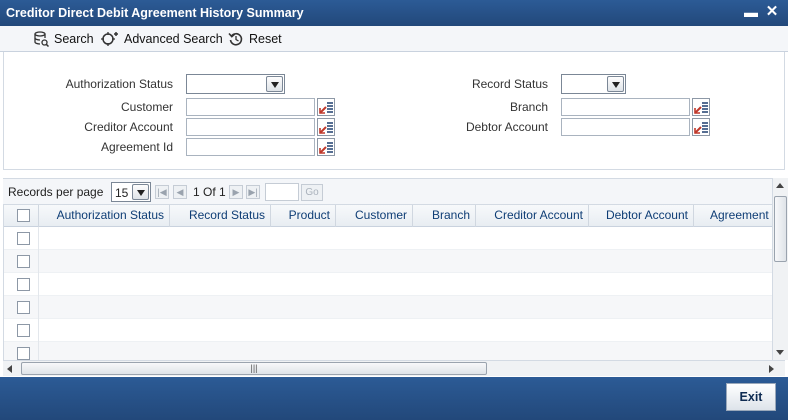 Image resolution: width=788 pixels, height=420 pixels. I want to click on vertical-scrollbar, so click(780, 269).